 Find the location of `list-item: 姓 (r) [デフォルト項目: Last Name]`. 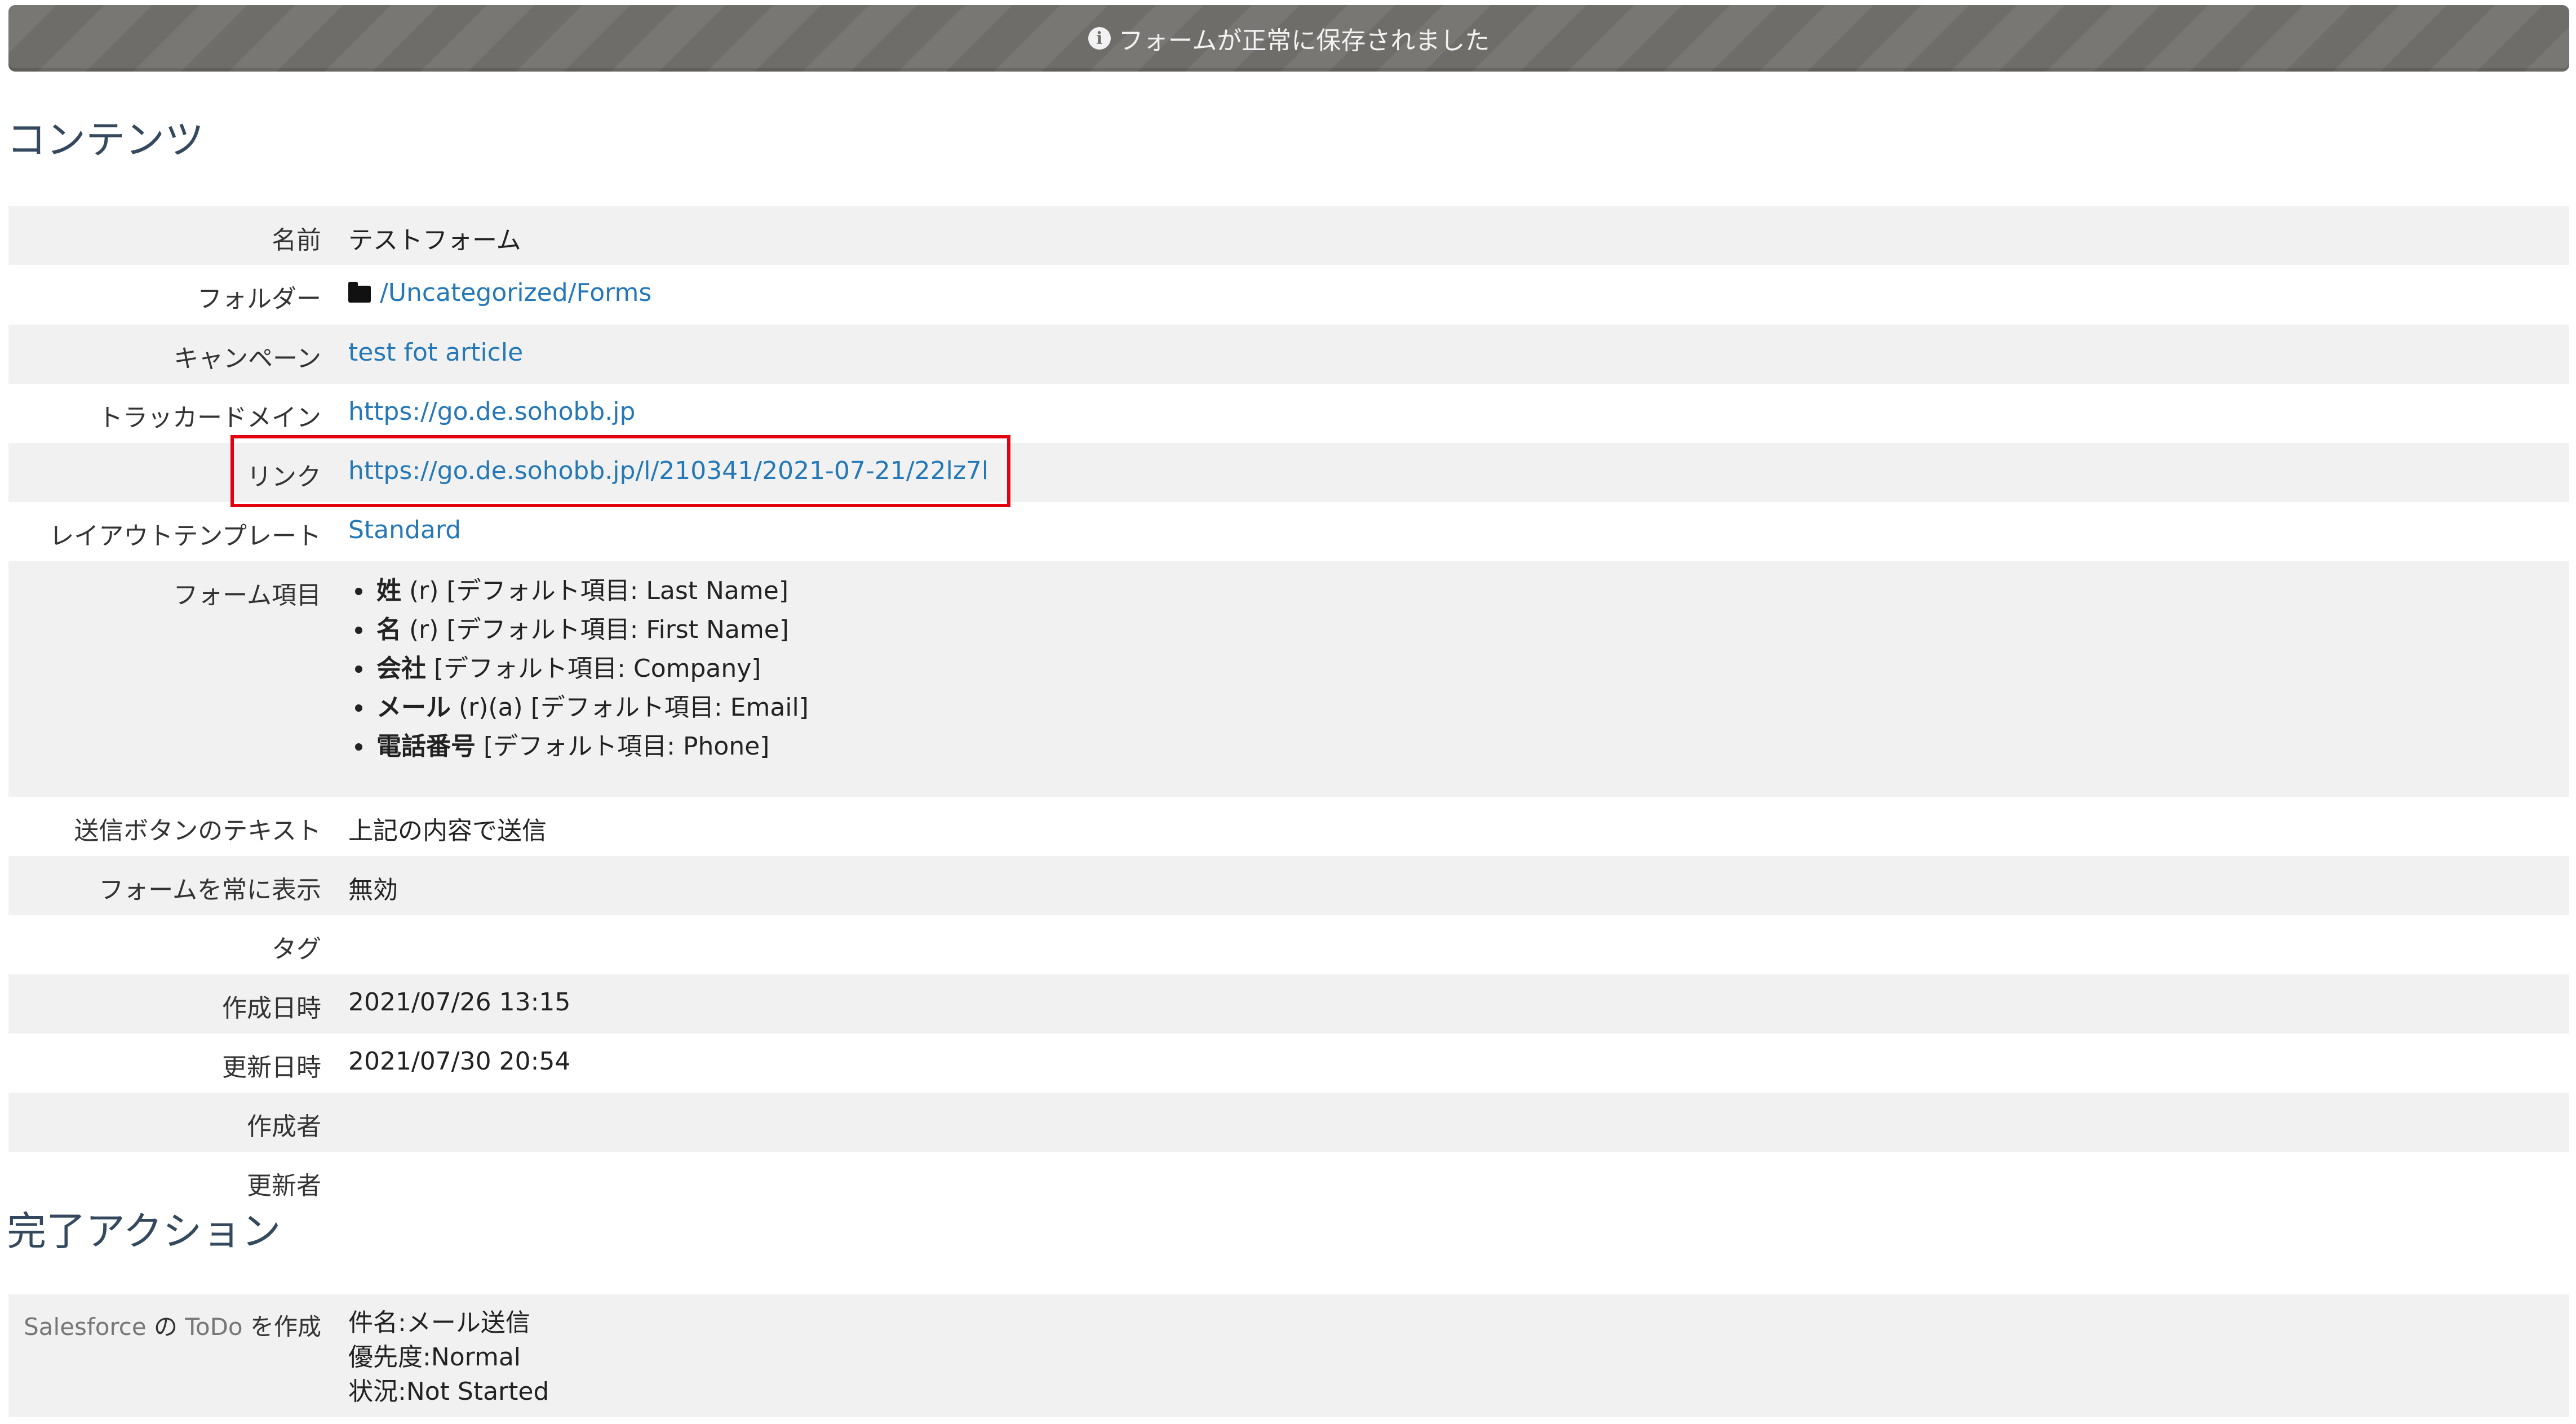

list-item: 姓 (r) [デフォルト項目: Last Name] is located at coordinates (1462, 590).